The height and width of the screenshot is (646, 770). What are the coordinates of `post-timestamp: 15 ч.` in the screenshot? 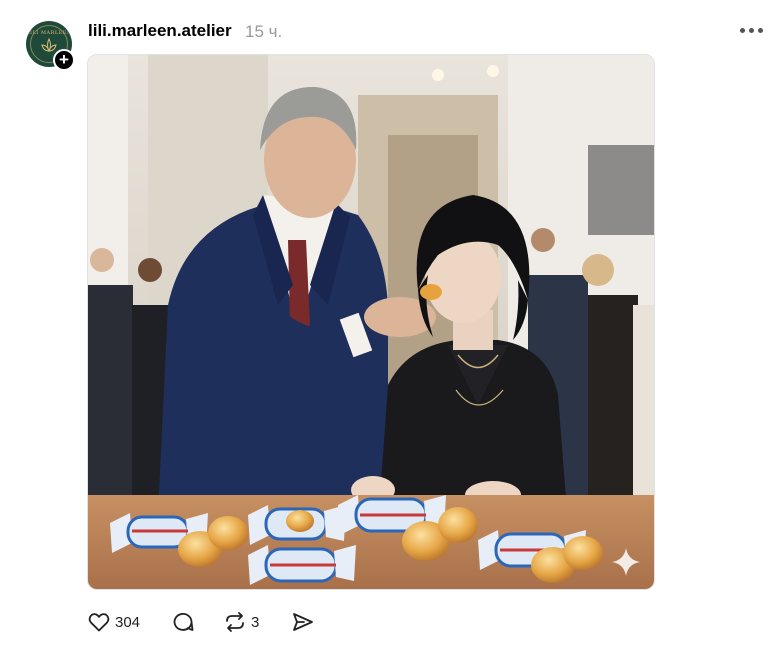 It's located at (263, 32).